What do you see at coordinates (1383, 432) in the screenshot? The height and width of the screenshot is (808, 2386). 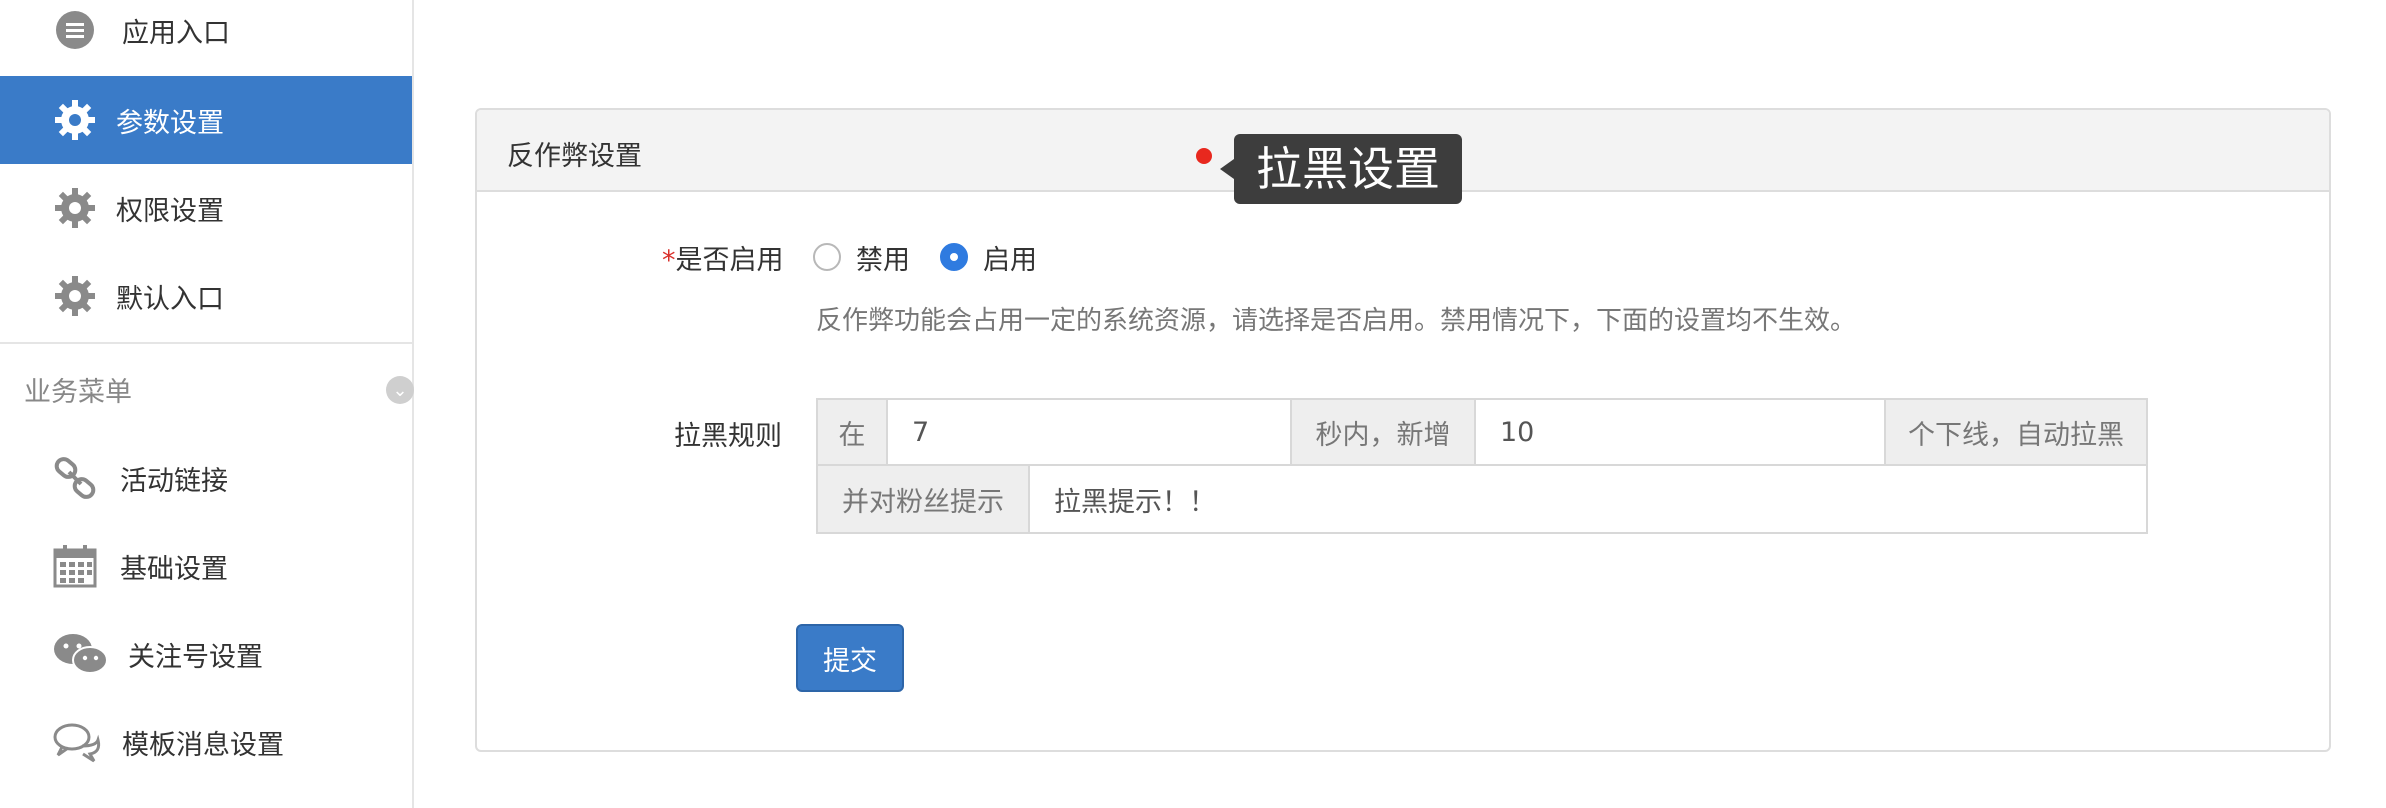 I see `addon-seconds-new: 秒内，新增` at bounding box center [1383, 432].